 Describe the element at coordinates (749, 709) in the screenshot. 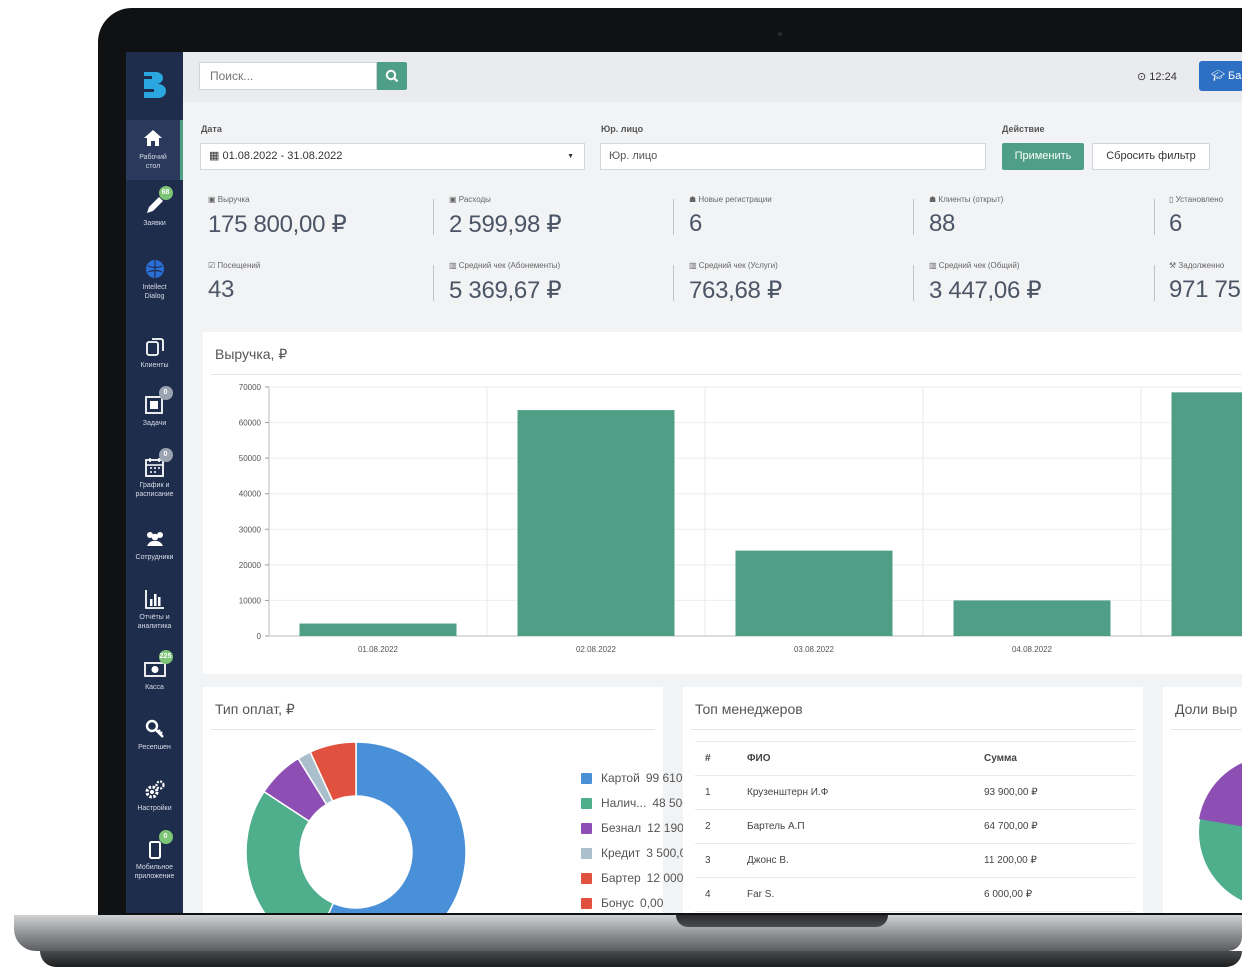

I see `top-managers-title: Топ менеджеров` at that location.